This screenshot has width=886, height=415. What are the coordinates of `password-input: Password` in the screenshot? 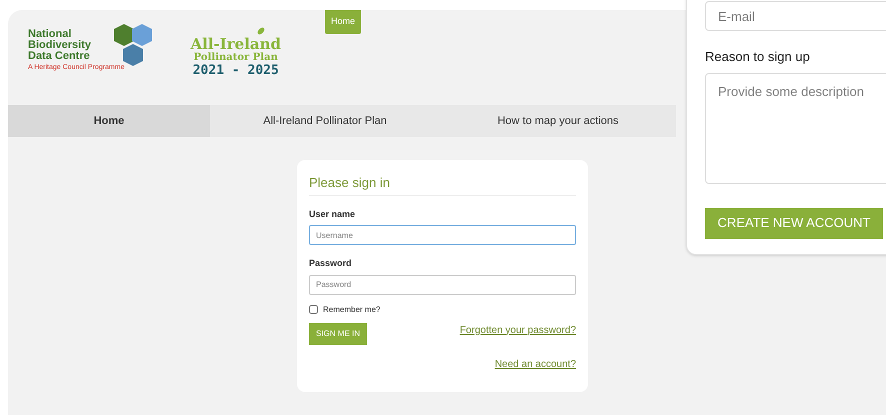 It's located at (442, 284).